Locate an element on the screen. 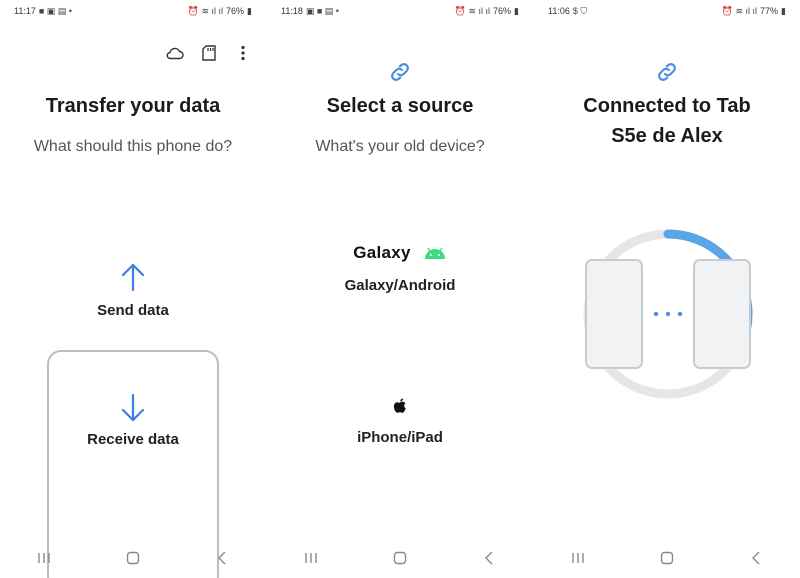  receive-data-label: Receive data is located at coordinates (133, 439).